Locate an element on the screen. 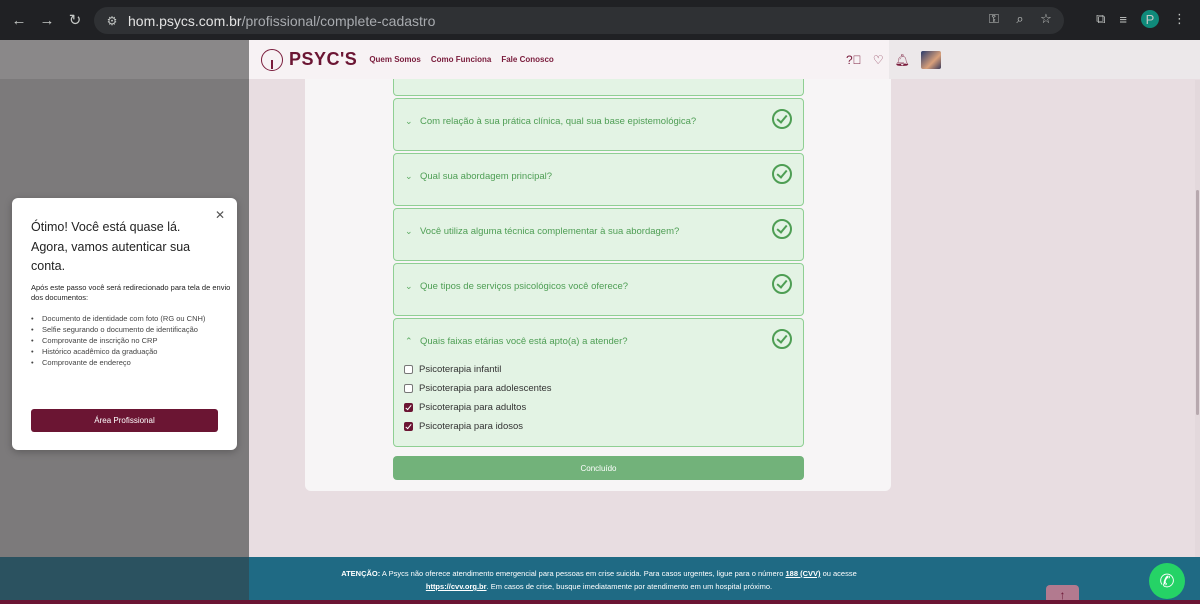 The image size is (1200, 604). question-title: Qual sua abordagem principal? is located at coordinates (486, 176).